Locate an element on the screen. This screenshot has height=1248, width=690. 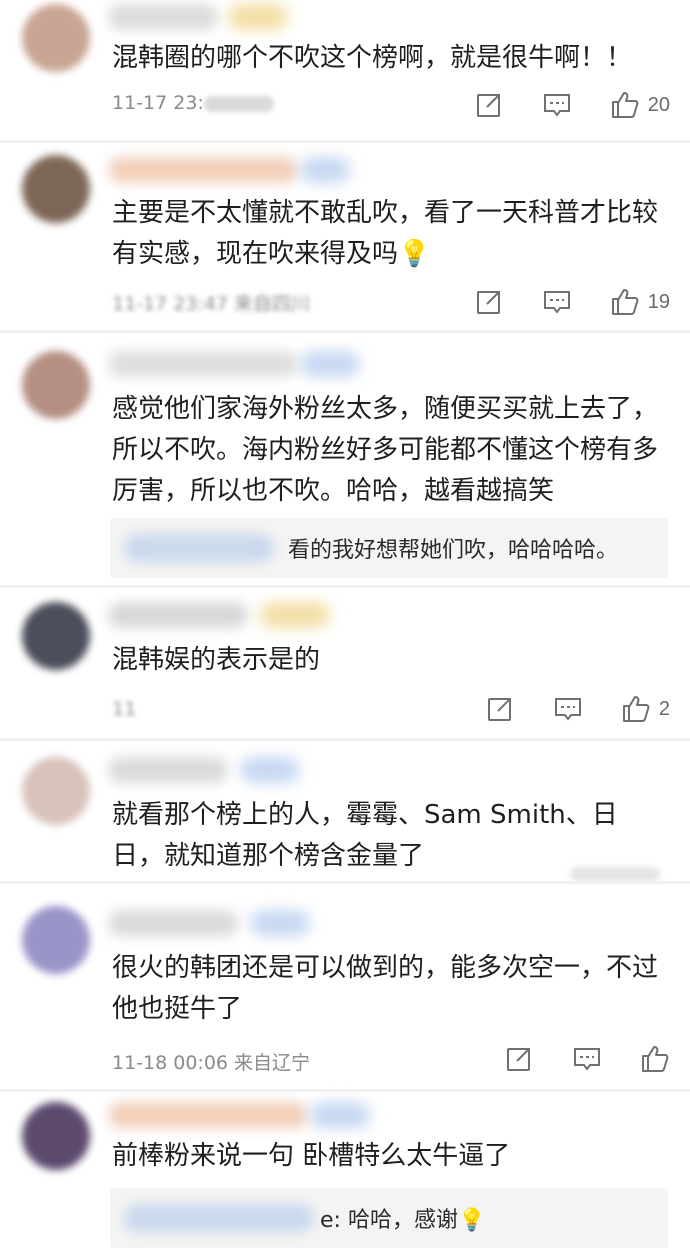
reply-text: 看的我好想帮她们吹，哈哈哈哈。 is located at coordinates (453, 550).